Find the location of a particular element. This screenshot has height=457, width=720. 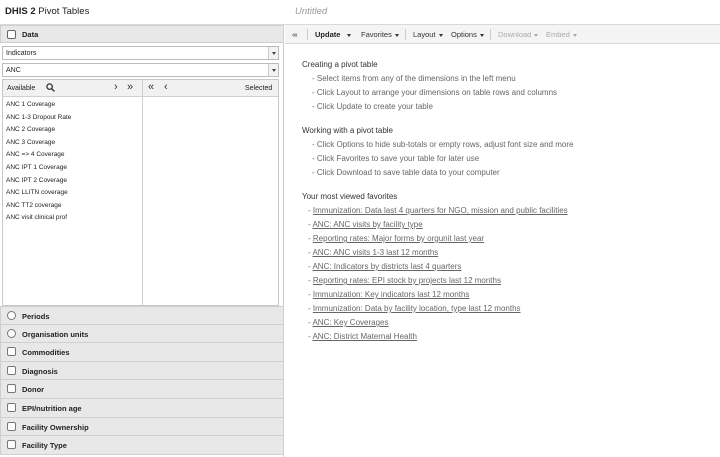

layout-menu: Layout is located at coordinates (428, 34).